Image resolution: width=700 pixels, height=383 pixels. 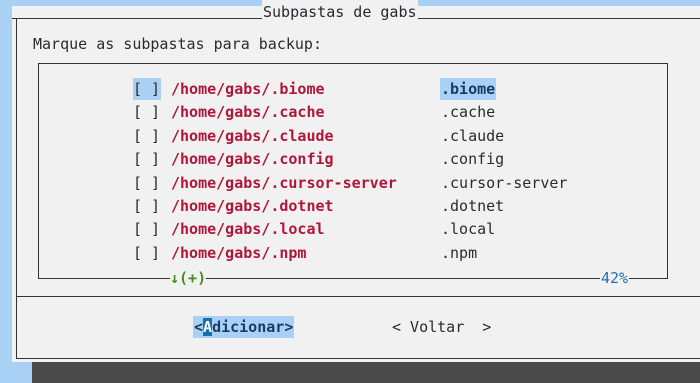 I want to click on folder-tag: .local, so click(x=468, y=229).